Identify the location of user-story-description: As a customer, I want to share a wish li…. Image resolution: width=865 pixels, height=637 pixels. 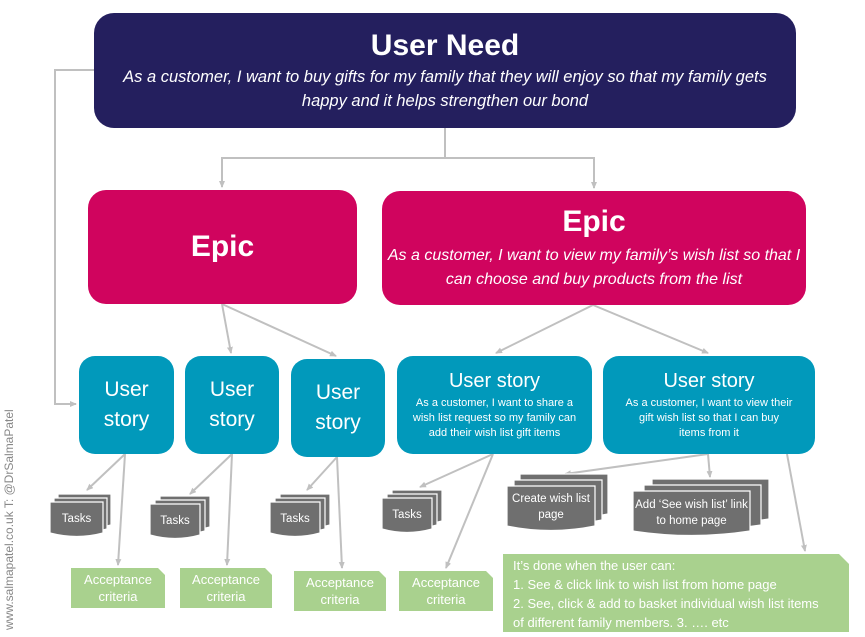
(494, 418).